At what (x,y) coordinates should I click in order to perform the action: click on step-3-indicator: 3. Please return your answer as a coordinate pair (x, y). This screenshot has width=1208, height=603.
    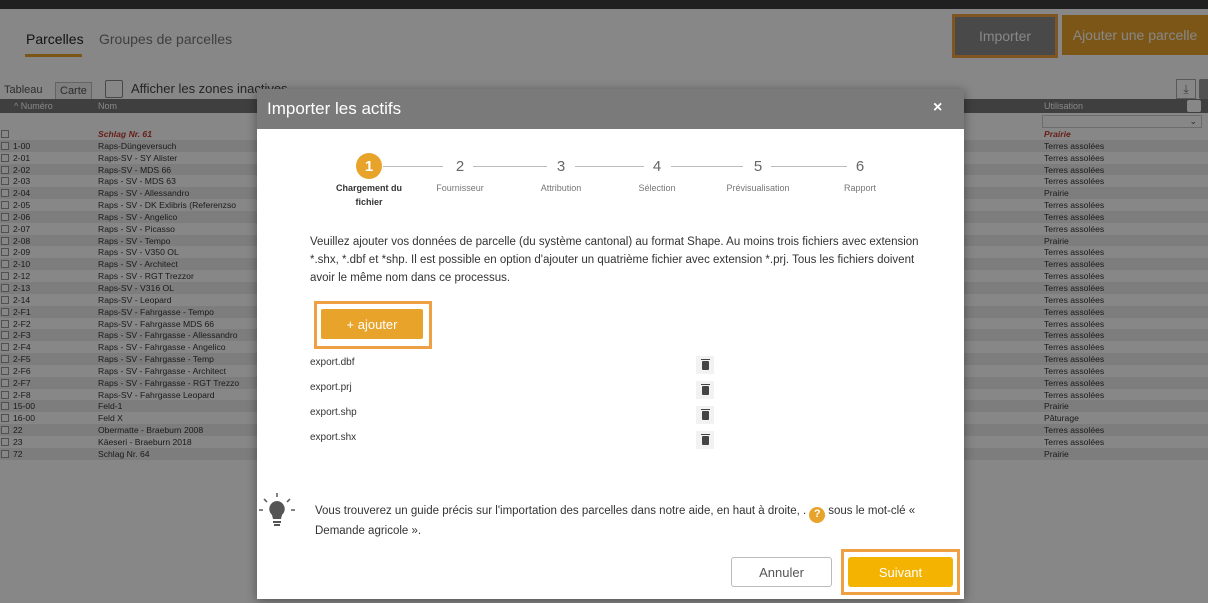
    Looking at the image, I should click on (561, 166).